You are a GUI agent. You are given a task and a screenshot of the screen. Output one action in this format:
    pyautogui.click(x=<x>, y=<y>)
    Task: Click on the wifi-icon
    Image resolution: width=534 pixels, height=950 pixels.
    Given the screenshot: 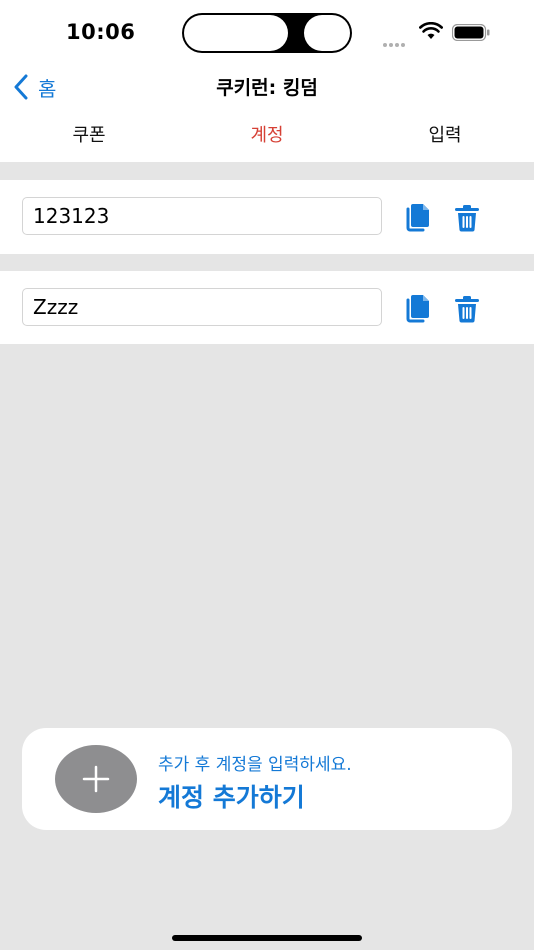 What is the action you would take?
    pyautogui.click(x=431, y=30)
    